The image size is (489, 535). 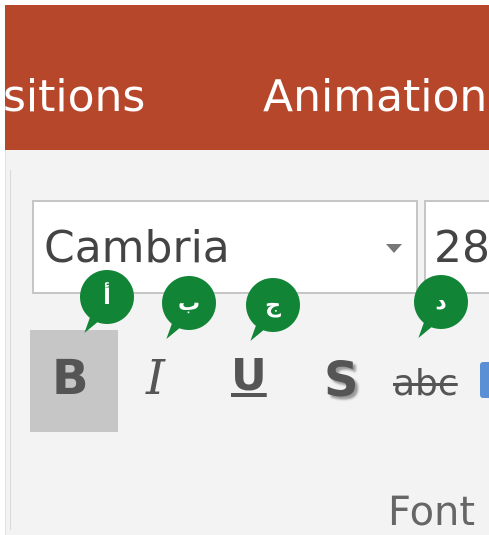 What do you see at coordinates (341, 380) in the screenshot?
I see `text-shadow-icon: S` at bounding box center [341, 380].